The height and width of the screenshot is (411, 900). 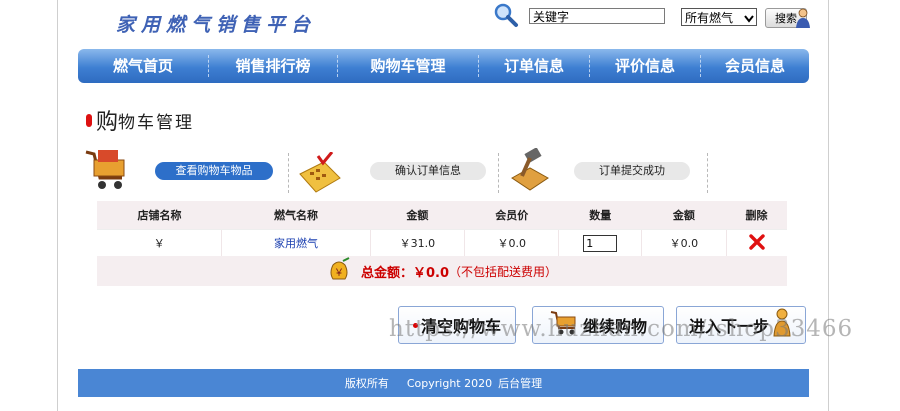 I want to click on footer: 版权所有 Copyright 2020 后台管理, so click(x=443, y=383).